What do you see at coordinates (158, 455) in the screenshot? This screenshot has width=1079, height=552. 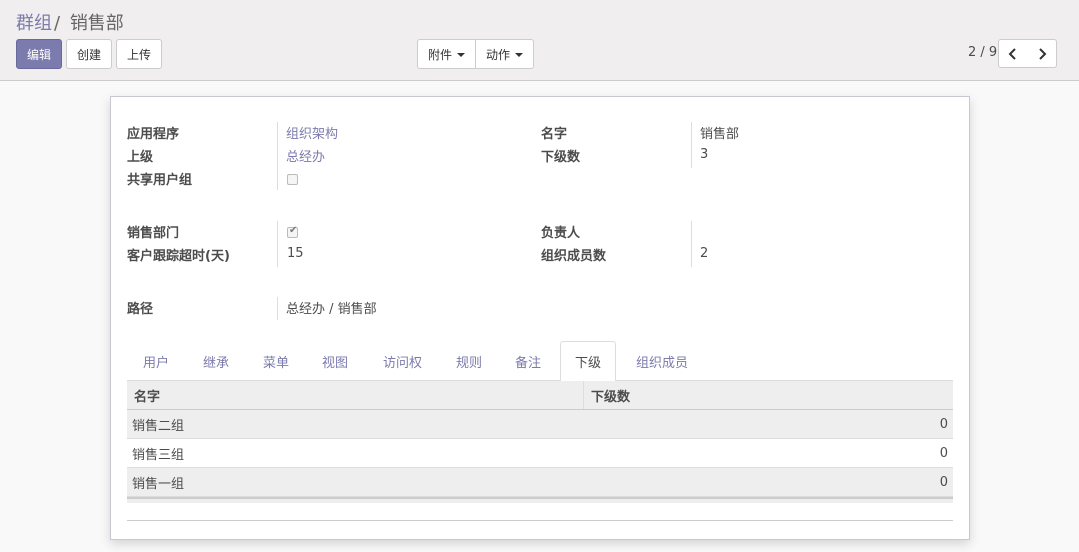 I see `row-name: 销售三组` at bounding box center [158, 455].